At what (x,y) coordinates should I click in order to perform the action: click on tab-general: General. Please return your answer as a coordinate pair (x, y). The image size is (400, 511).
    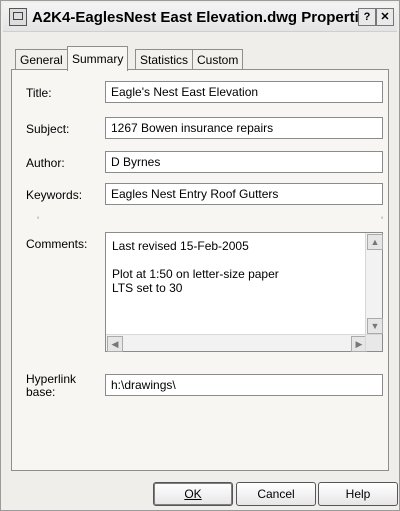
    Looking at the image, I should click on (41, 59).